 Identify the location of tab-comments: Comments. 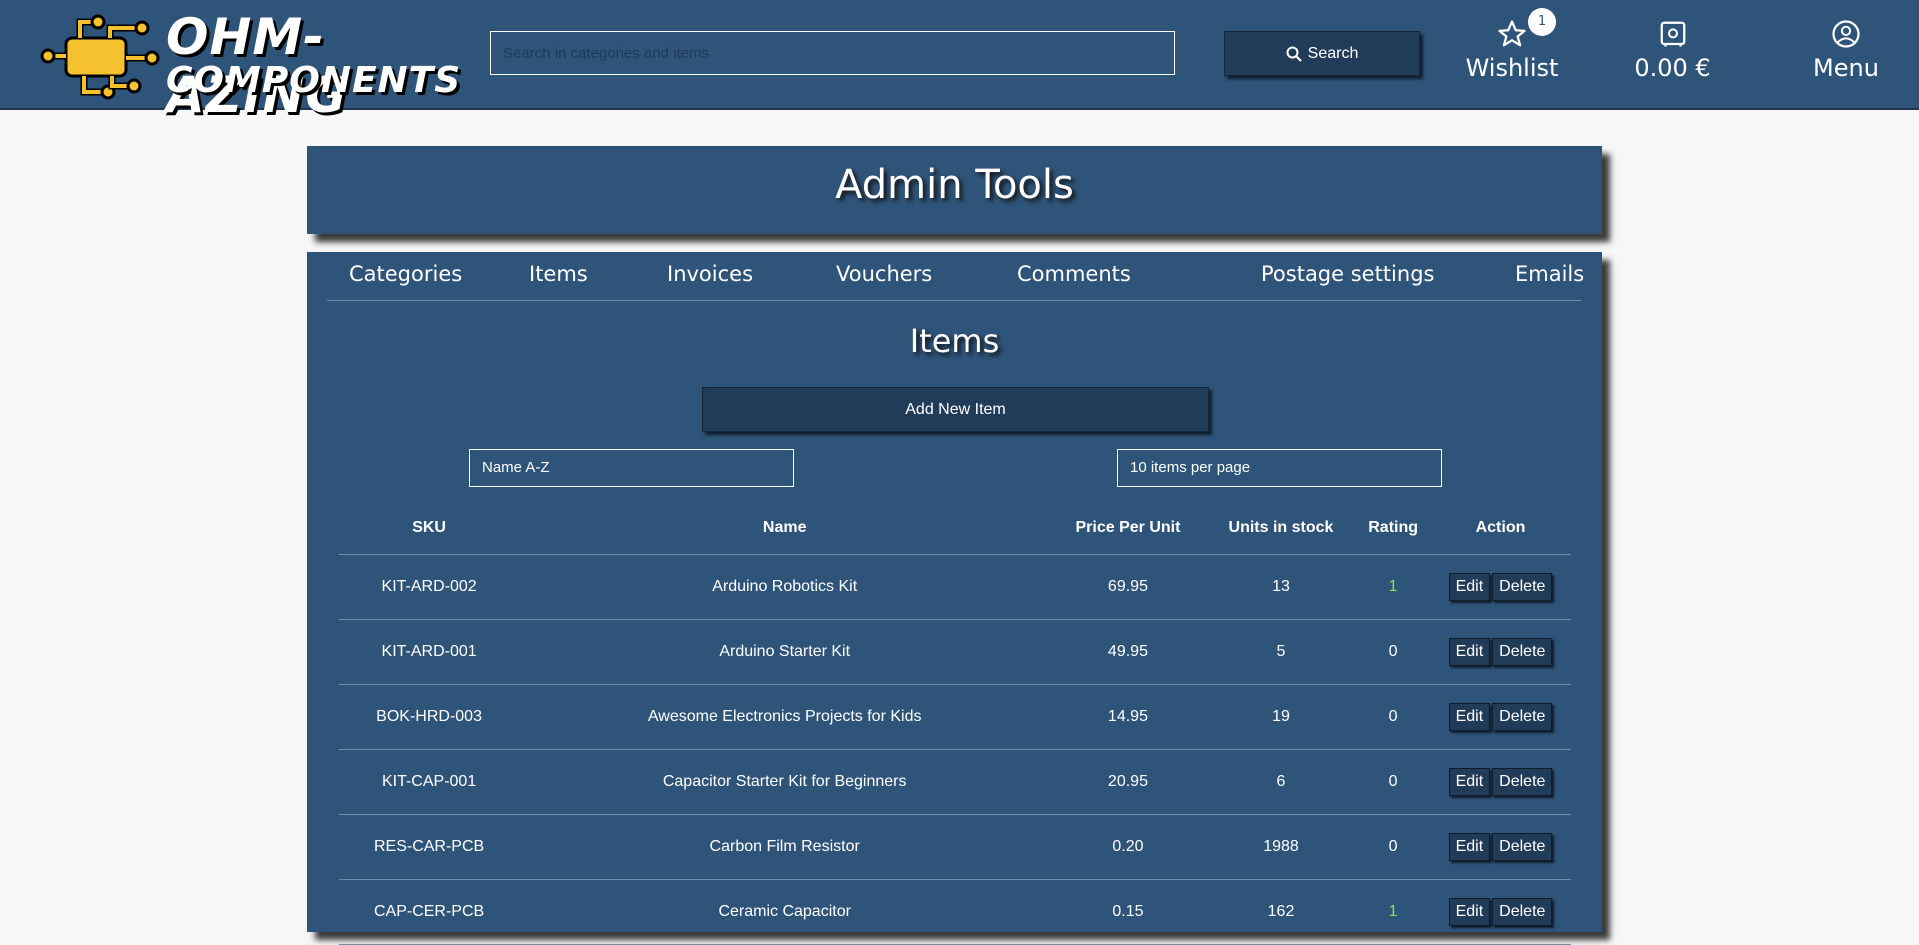
(1074, 274).